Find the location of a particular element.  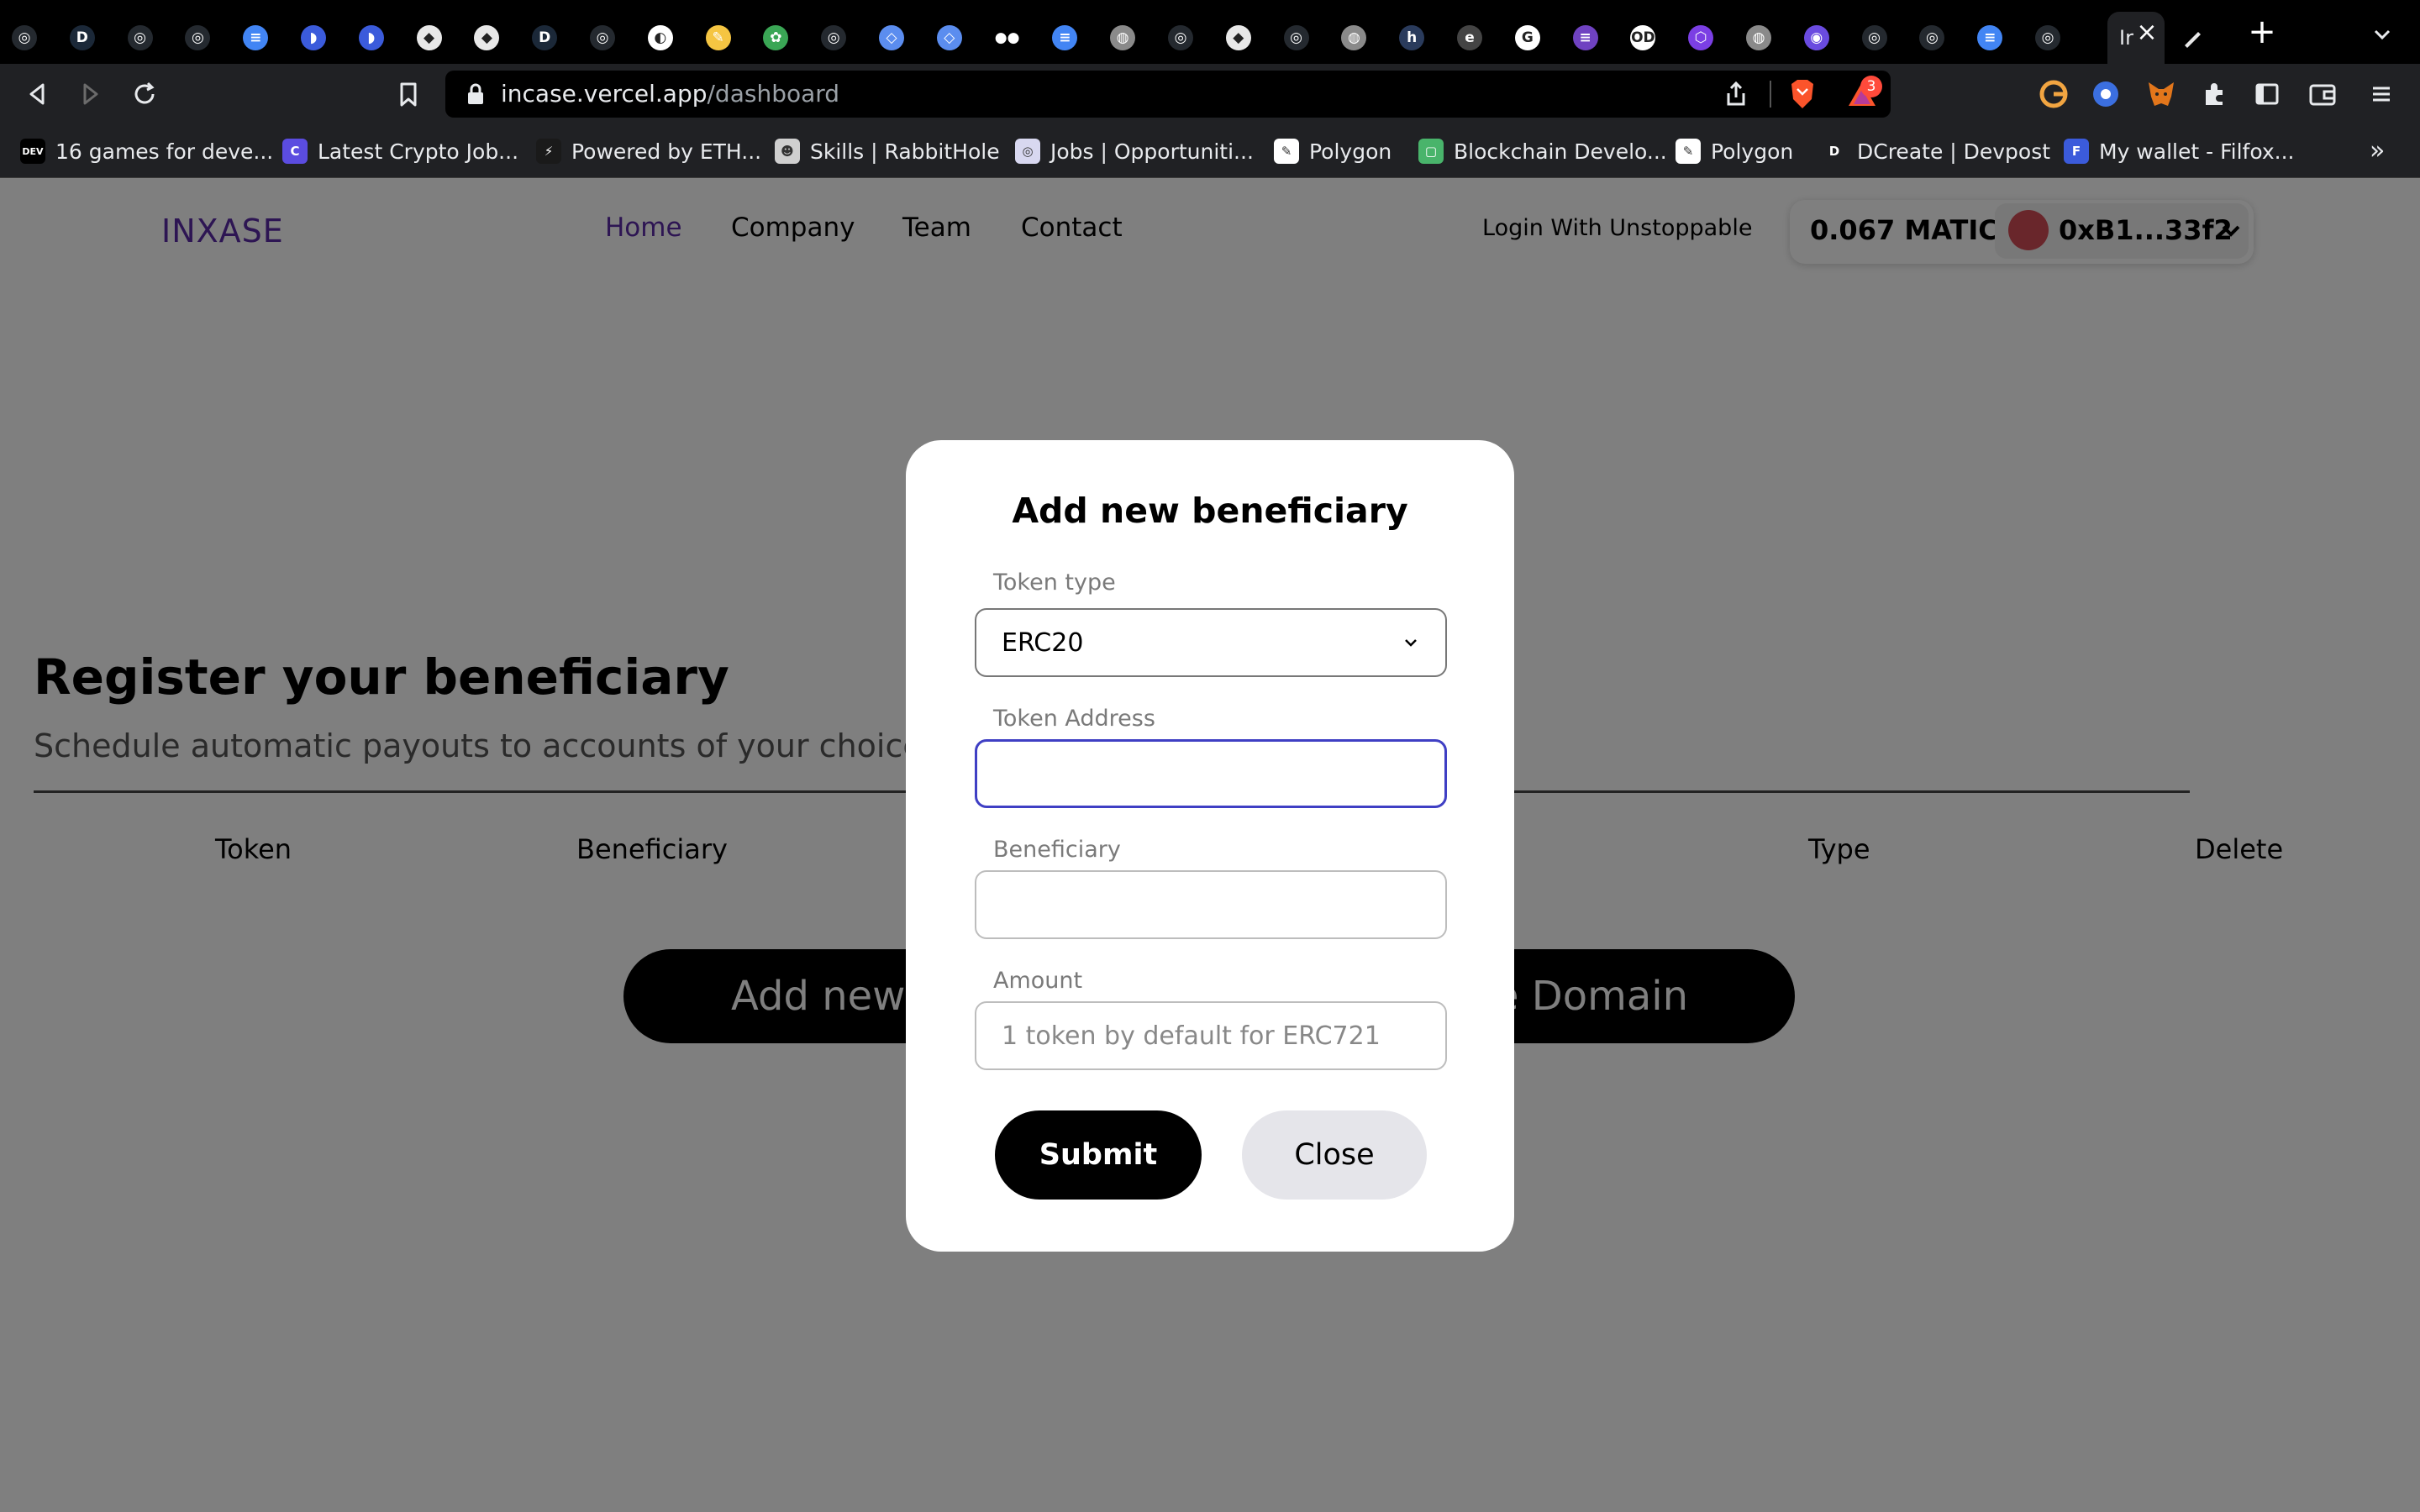

bookmark-page-icon is located at coordinates (408, 94).